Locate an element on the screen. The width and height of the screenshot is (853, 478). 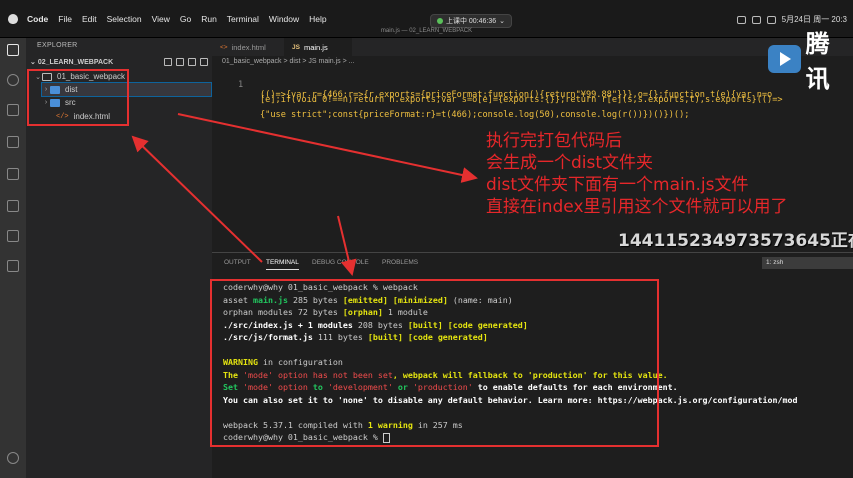
note-line: dist文件夹下面有一个main.js文件 is located at coordinates (617, 185).